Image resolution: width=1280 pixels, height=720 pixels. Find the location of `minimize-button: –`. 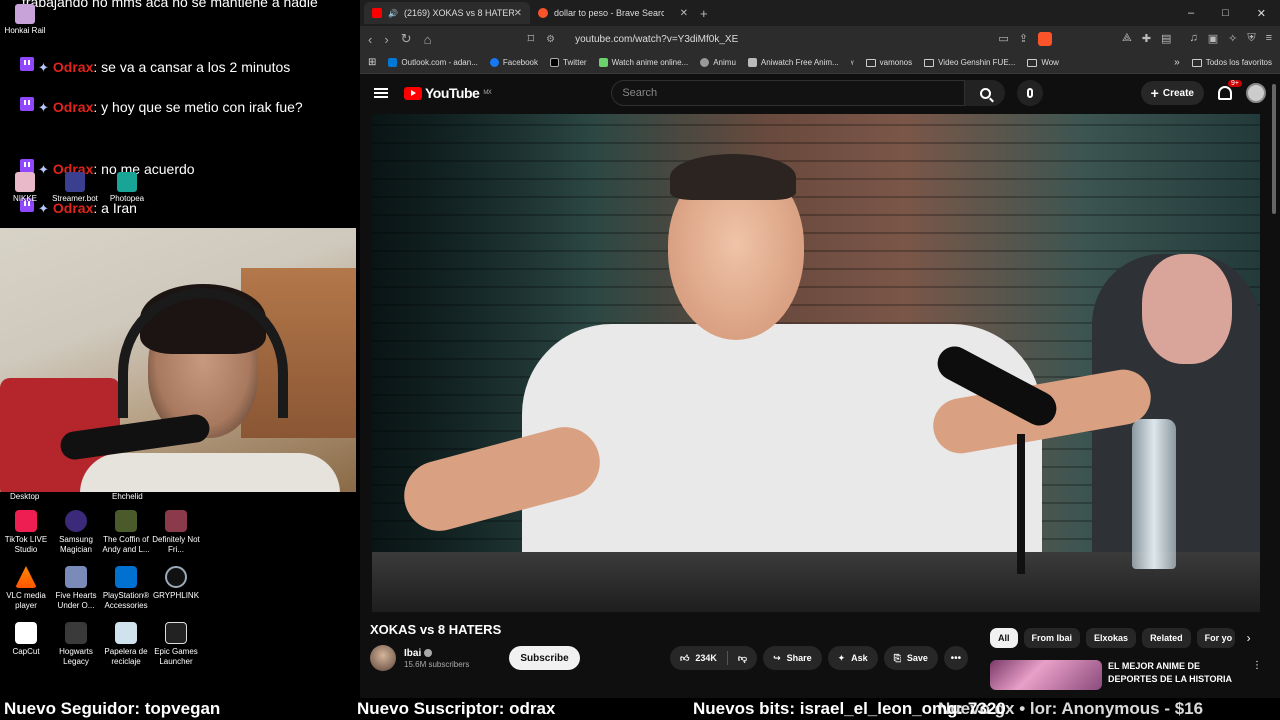

minimize-button: – is located at coordinates (1191, 13).